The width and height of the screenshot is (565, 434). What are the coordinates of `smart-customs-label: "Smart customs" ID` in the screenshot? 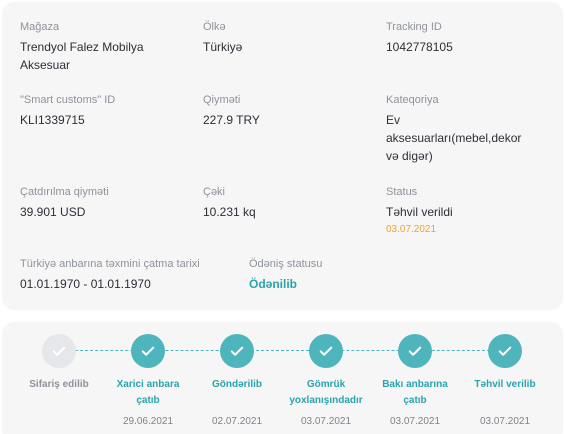 It's located at (68, 100).